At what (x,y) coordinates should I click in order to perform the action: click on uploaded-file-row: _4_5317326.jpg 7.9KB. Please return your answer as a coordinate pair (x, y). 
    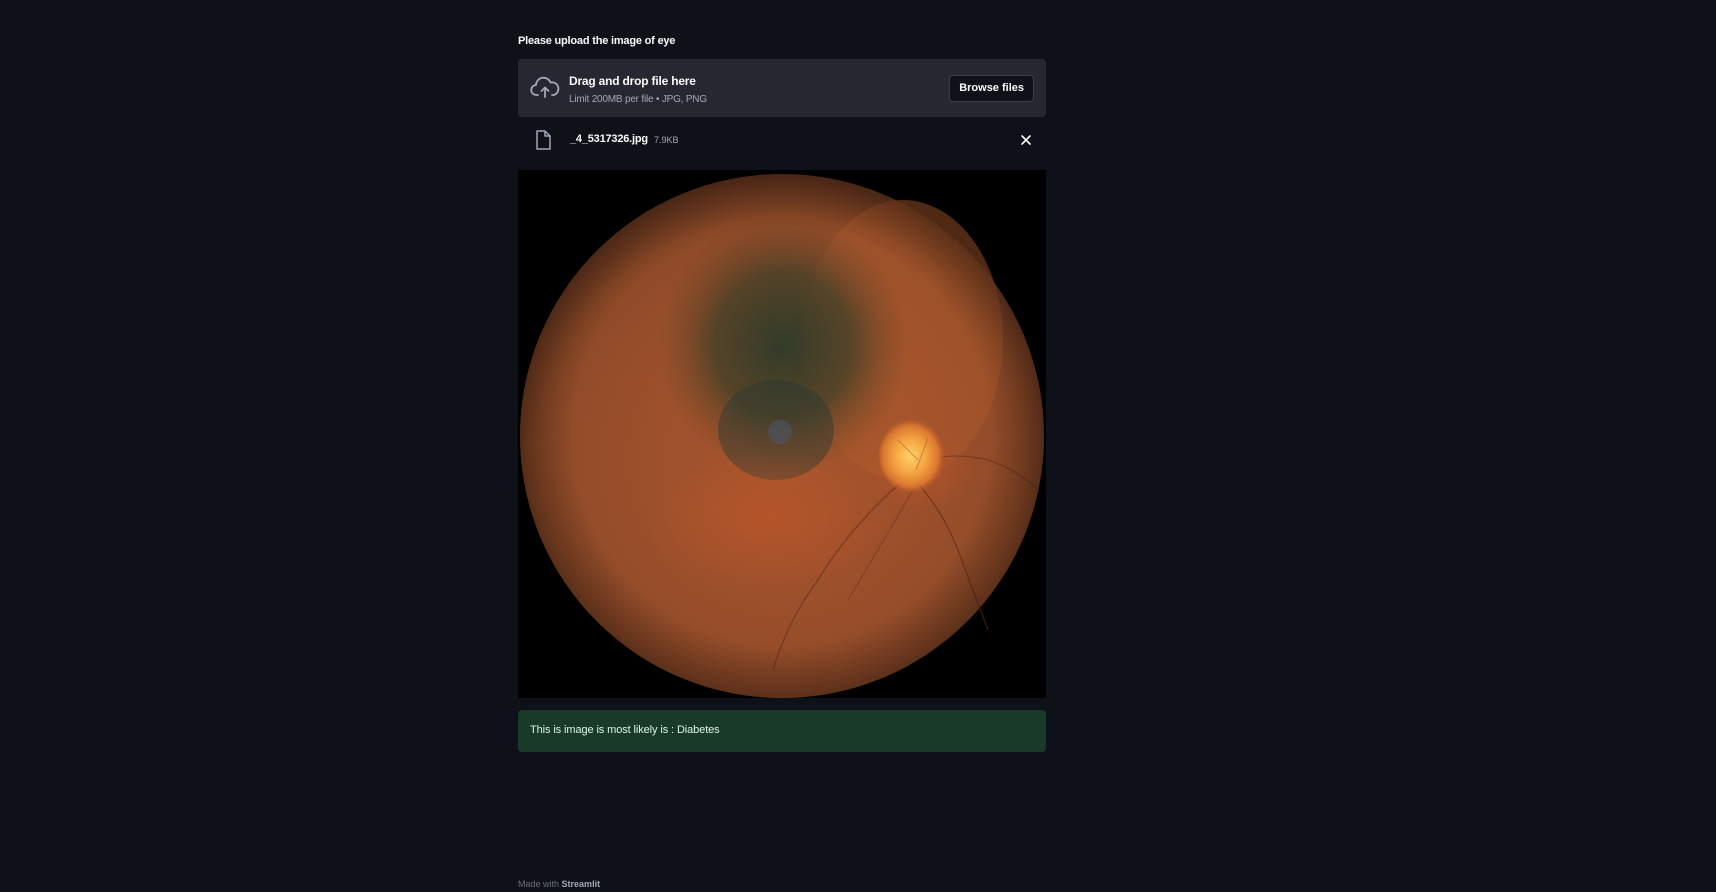
    Looking at the image, I should click on (782, 140).